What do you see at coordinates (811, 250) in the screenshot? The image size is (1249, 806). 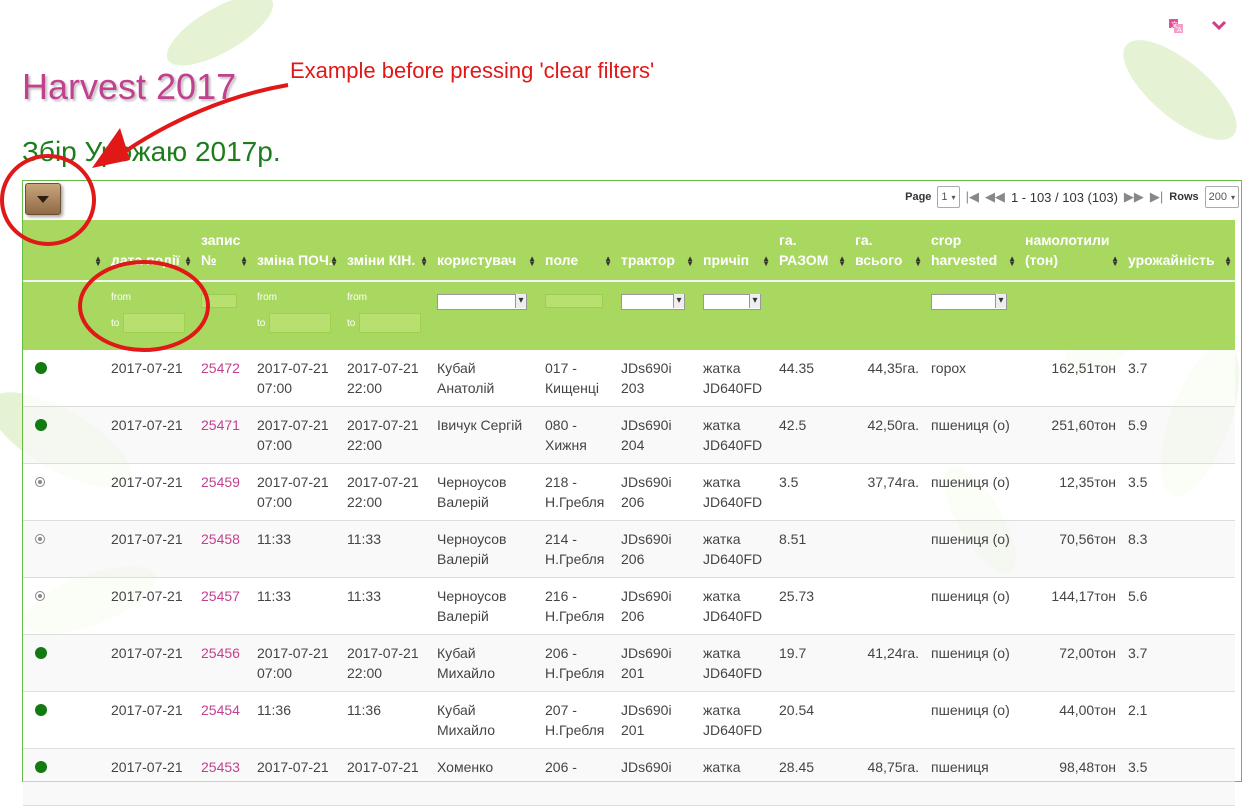 I see `column-header-ha_total: га. РАЗОМ ▲ ▼` at bounding box center [811, 250].